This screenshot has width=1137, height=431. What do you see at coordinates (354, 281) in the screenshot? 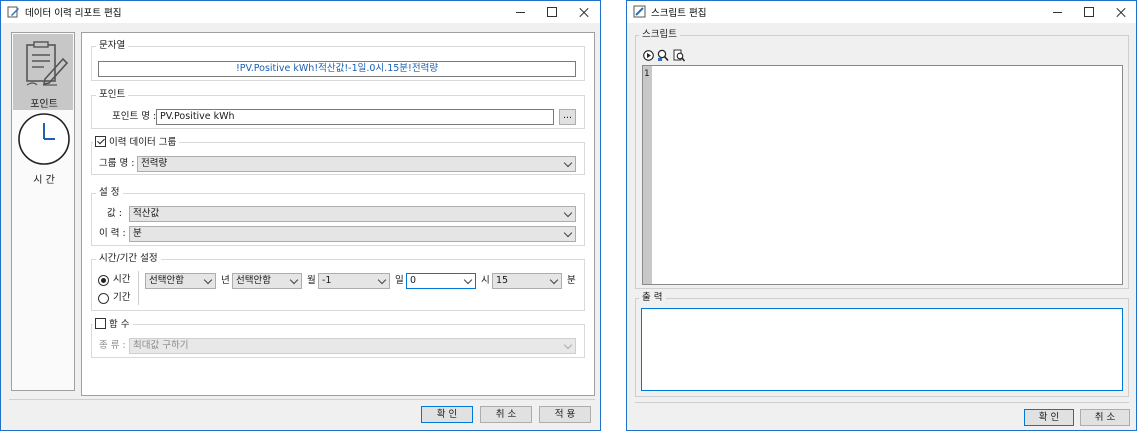
I see `day-select: -1` at bounding box center [354, 281].